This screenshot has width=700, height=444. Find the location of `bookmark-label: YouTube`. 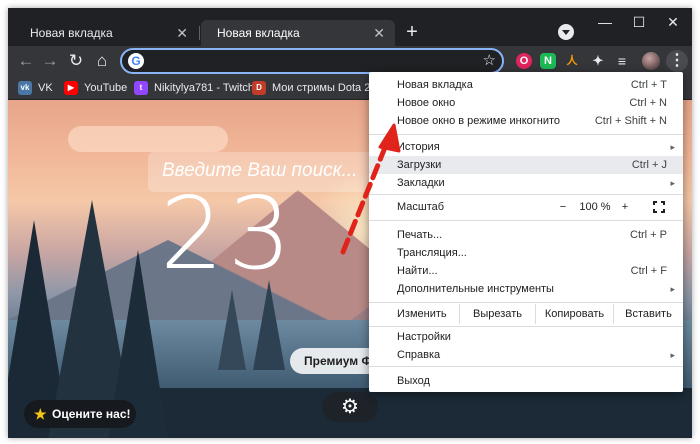

bookmark-label: YouTube is located at coordinates (106, 88).